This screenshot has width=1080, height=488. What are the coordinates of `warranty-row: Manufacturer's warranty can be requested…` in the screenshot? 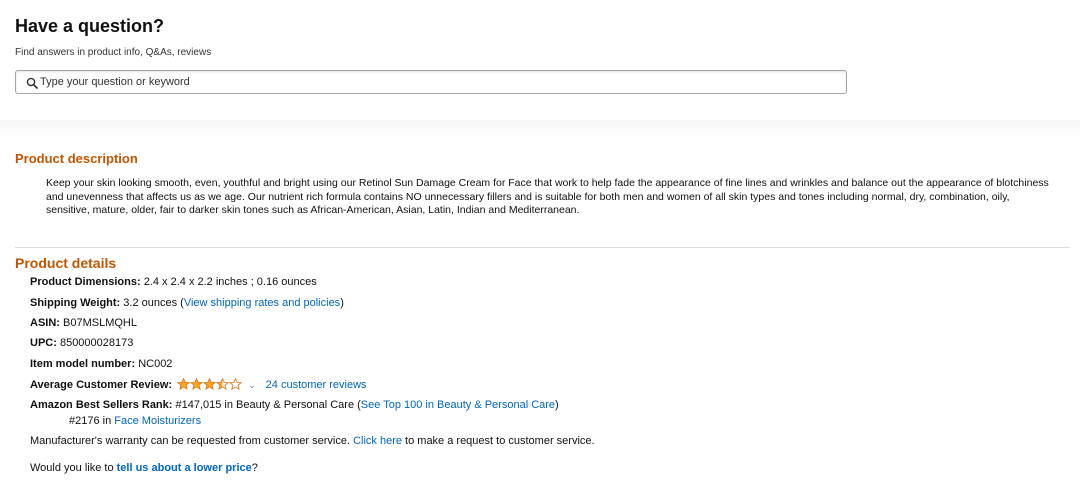 It's located at (312, 441).